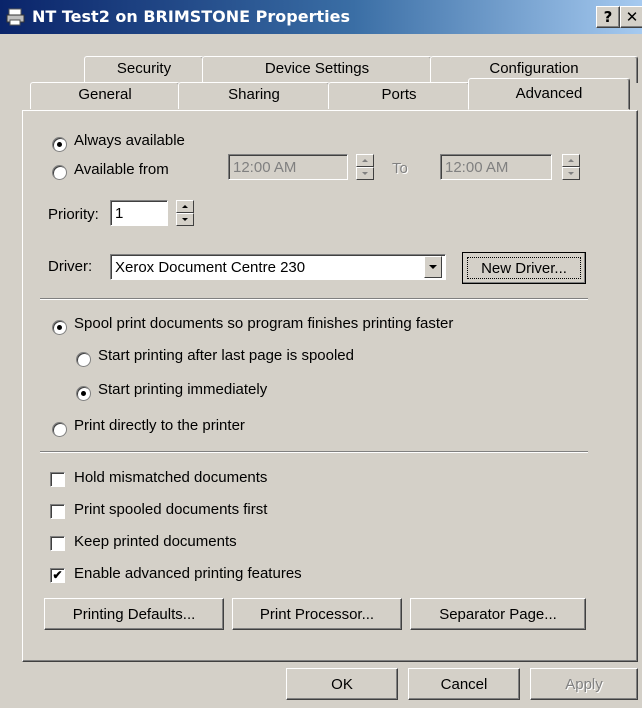 The image size is (642, 708). I want to click on priority-label: Priority:, so click(73, 214).